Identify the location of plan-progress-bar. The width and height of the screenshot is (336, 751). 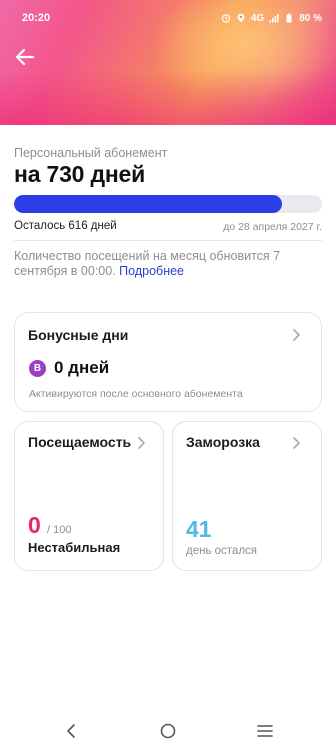
(168, 204).